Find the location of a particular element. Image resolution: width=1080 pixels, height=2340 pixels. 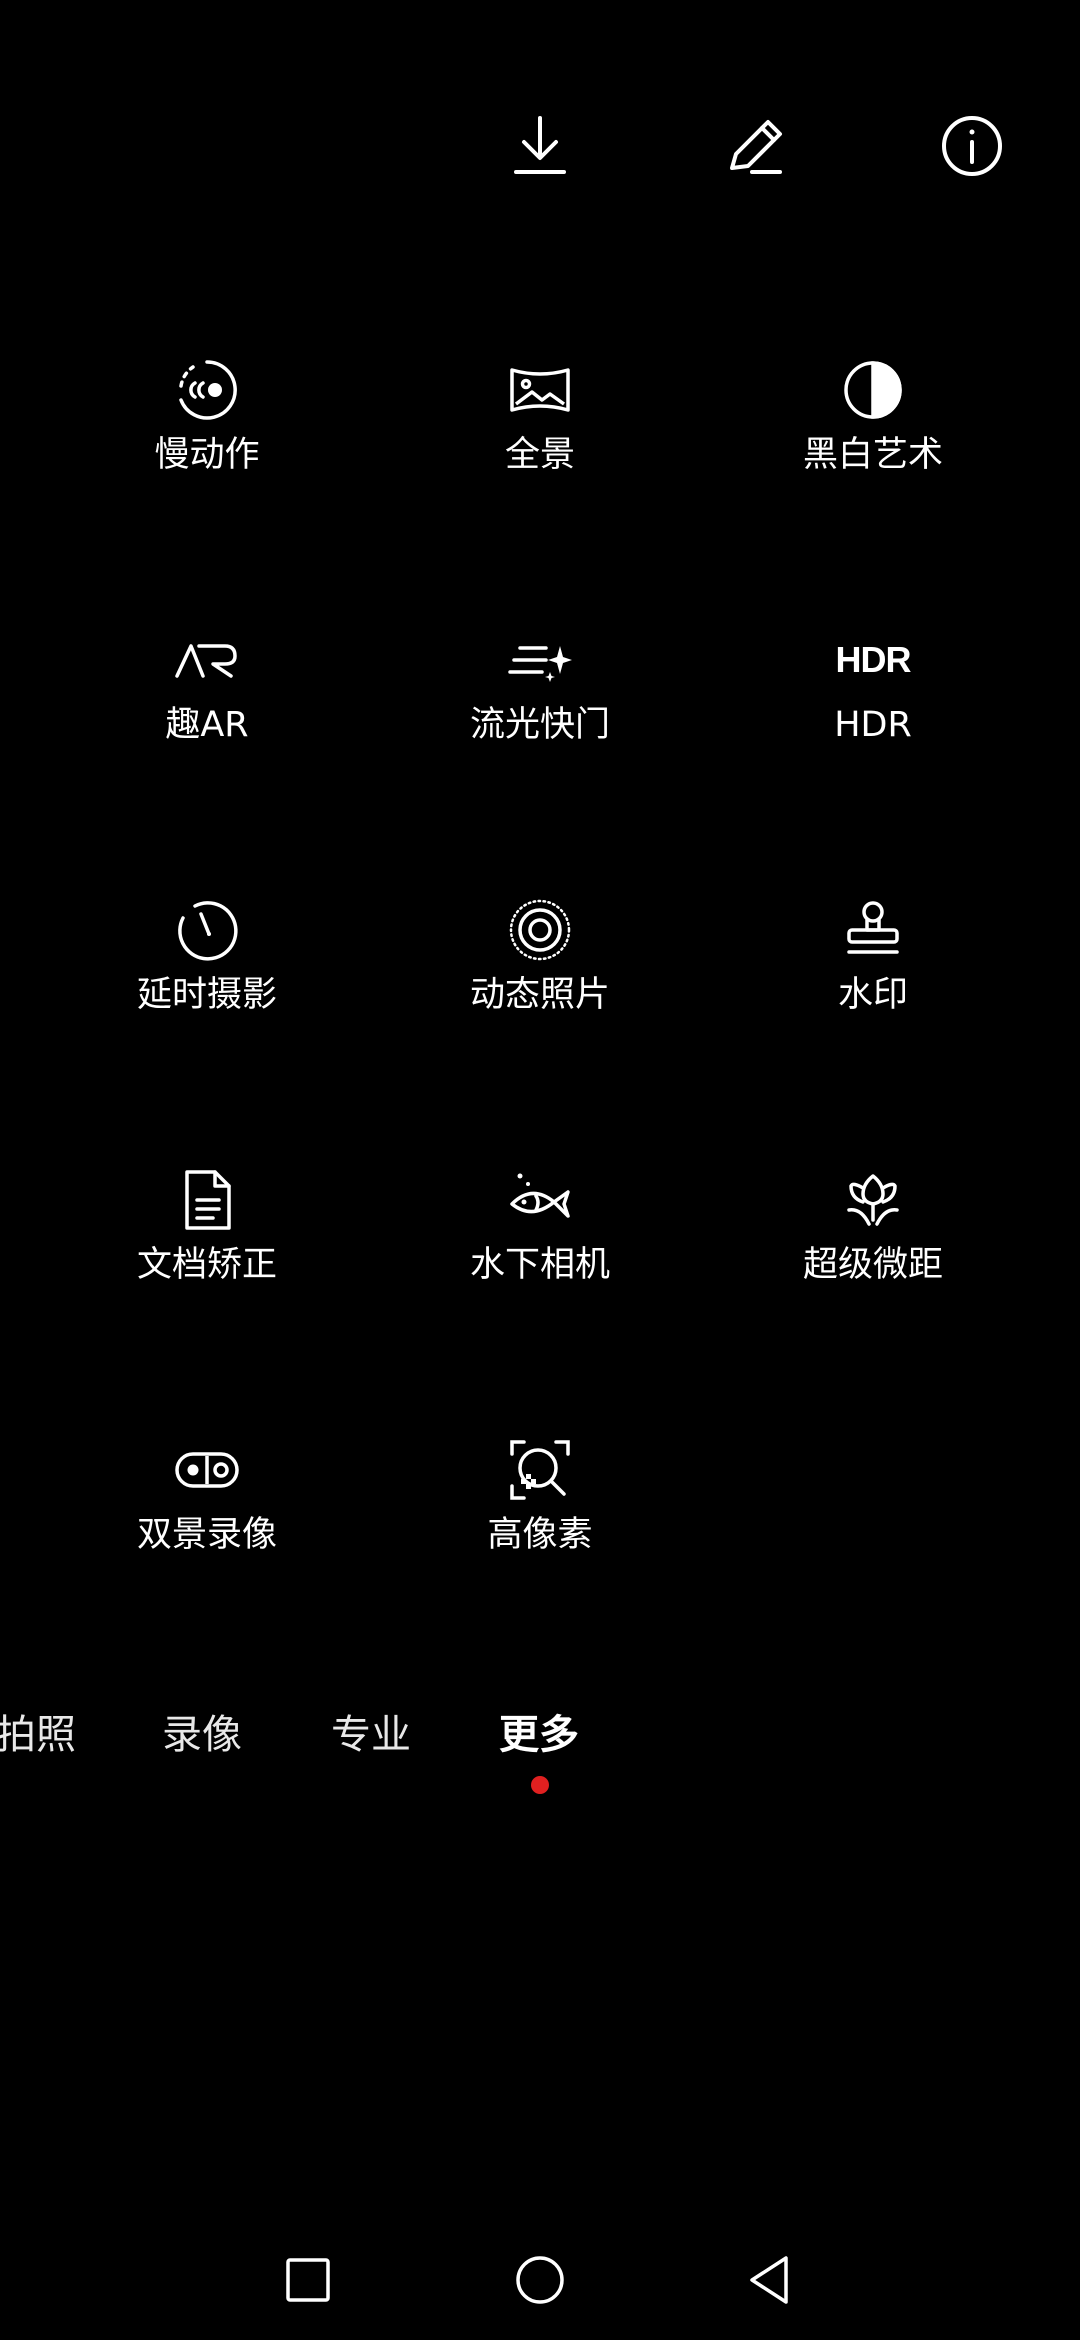

mode-hdr: HDR HDR is located at coordinates (873, 692).